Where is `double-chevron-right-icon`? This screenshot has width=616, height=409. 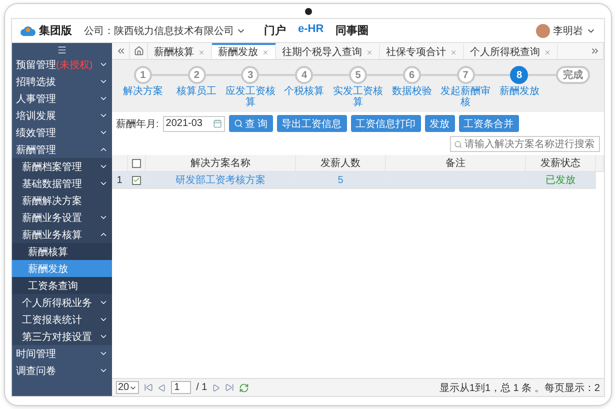
double-chevron-right-icon is located at coordinates (595, 51).